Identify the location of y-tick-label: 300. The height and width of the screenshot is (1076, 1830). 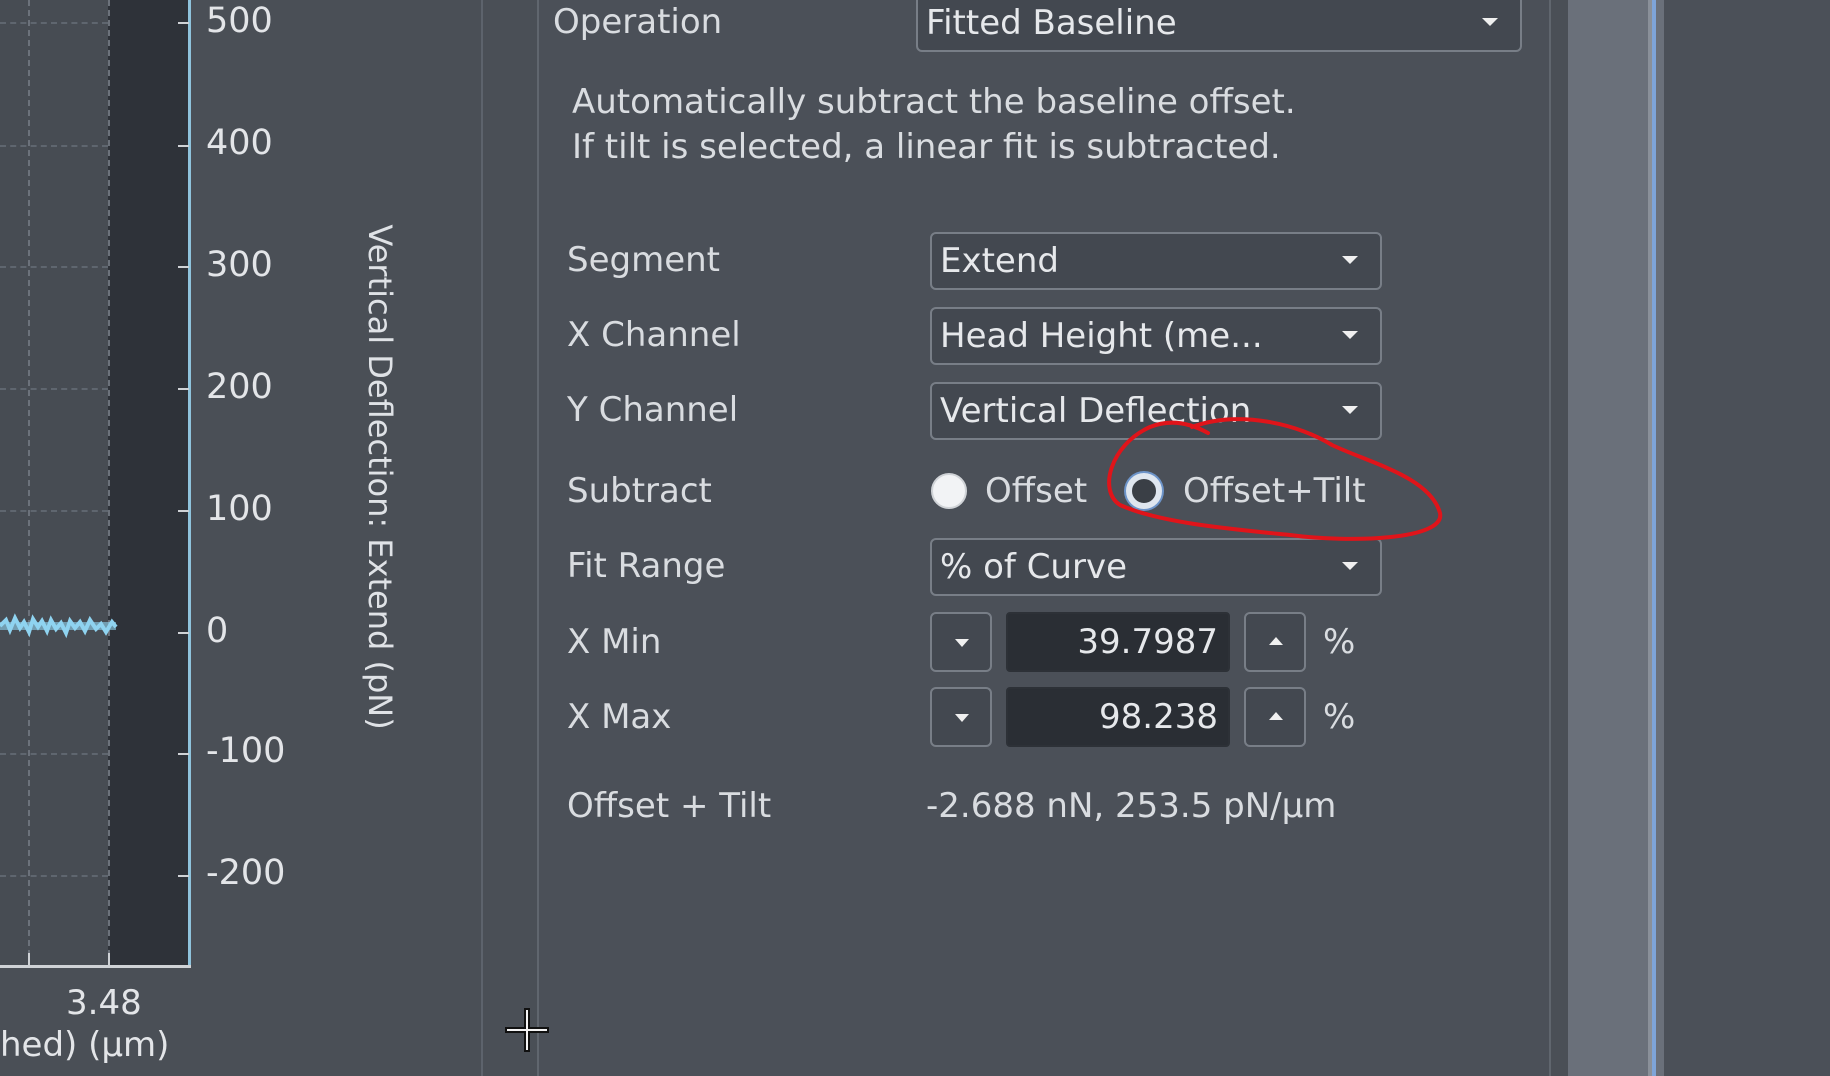
(239, 265).